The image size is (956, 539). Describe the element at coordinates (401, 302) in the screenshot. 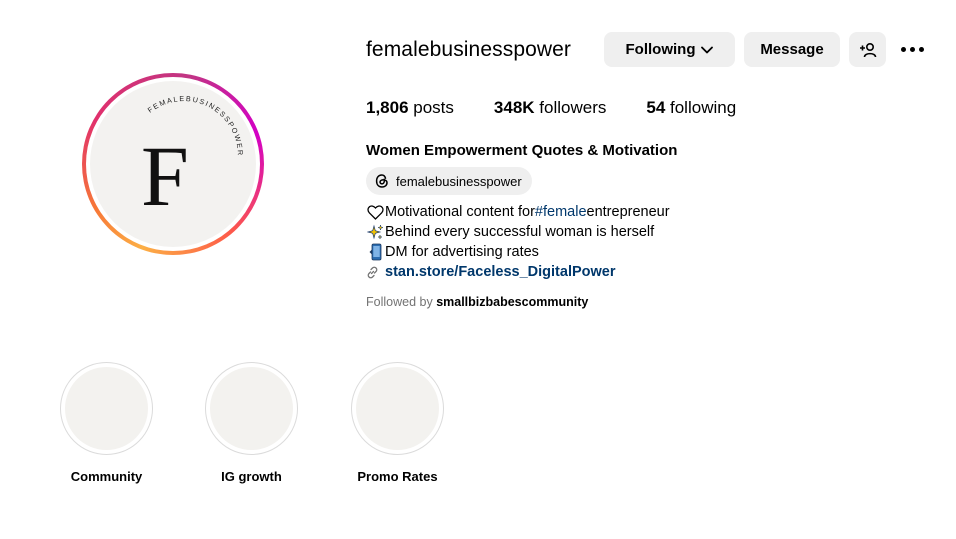

I see `followed-by-prefix: Followed by` at that location.